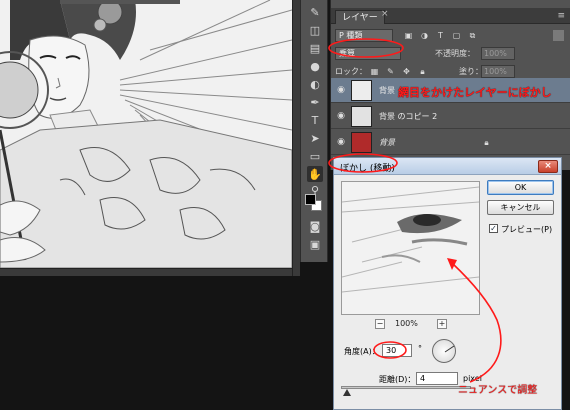 Image resolution: width=570 pixels, height=410 pixels. What do you see at coordinates (120, 2) in the screenshot?
I see `canvas-title-strip` at bounding box center [120, 2].